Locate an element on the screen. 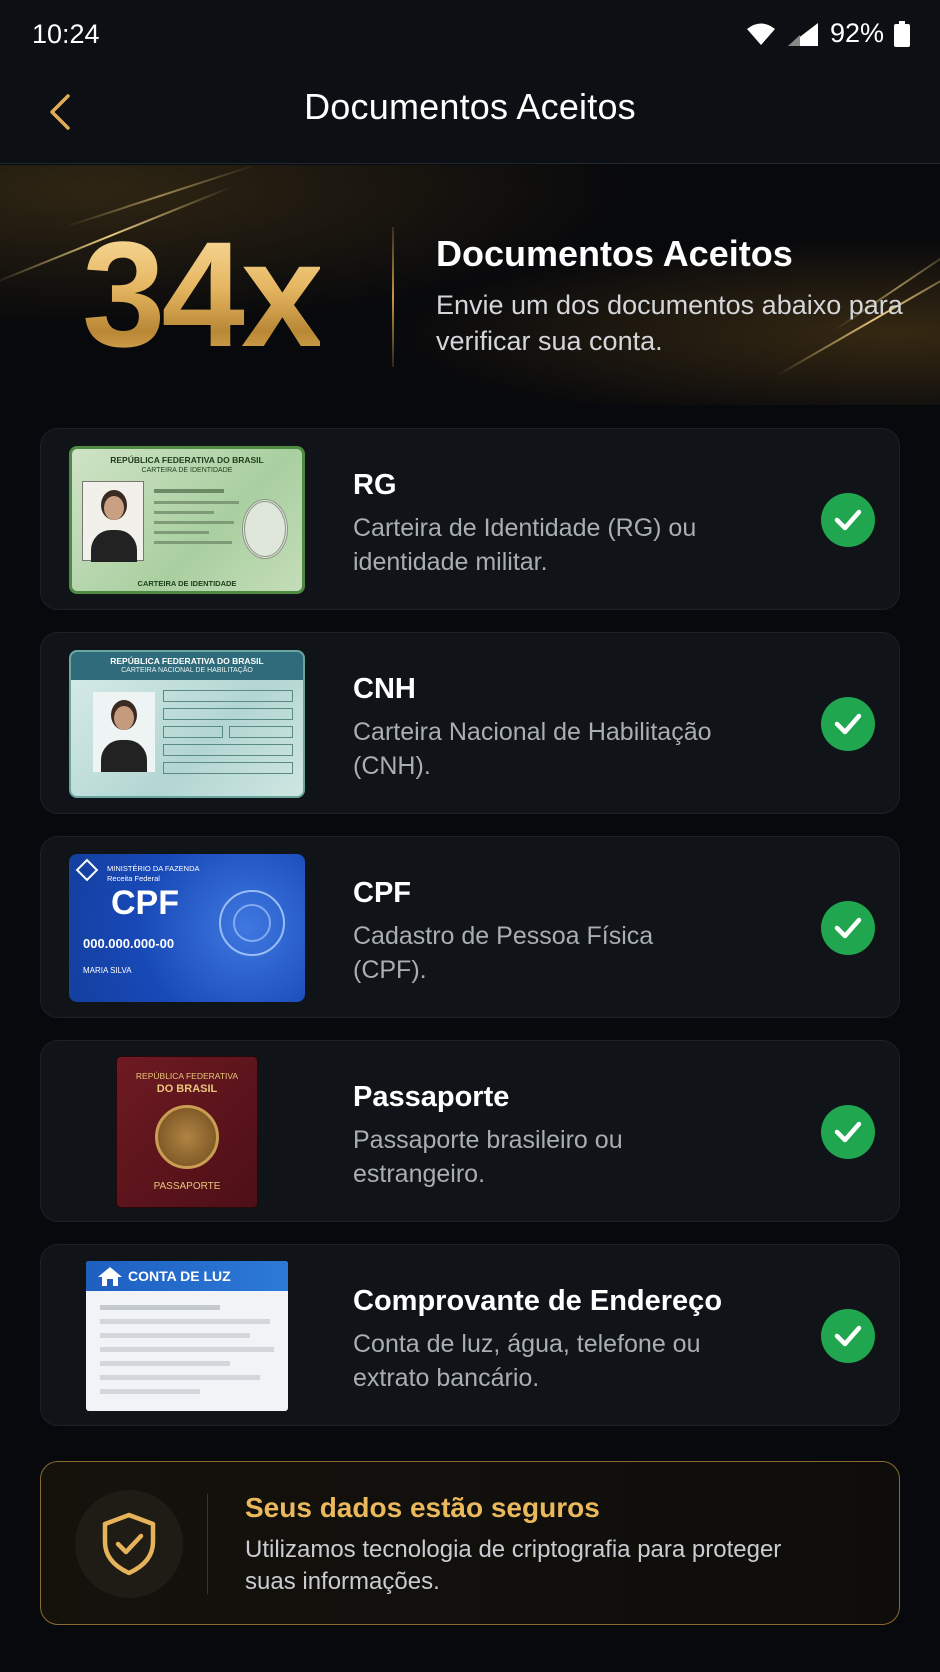 This screenshot has width=940, height=1672. document-name: Comprovante de Endereço is located at coordinates (538, 1301).